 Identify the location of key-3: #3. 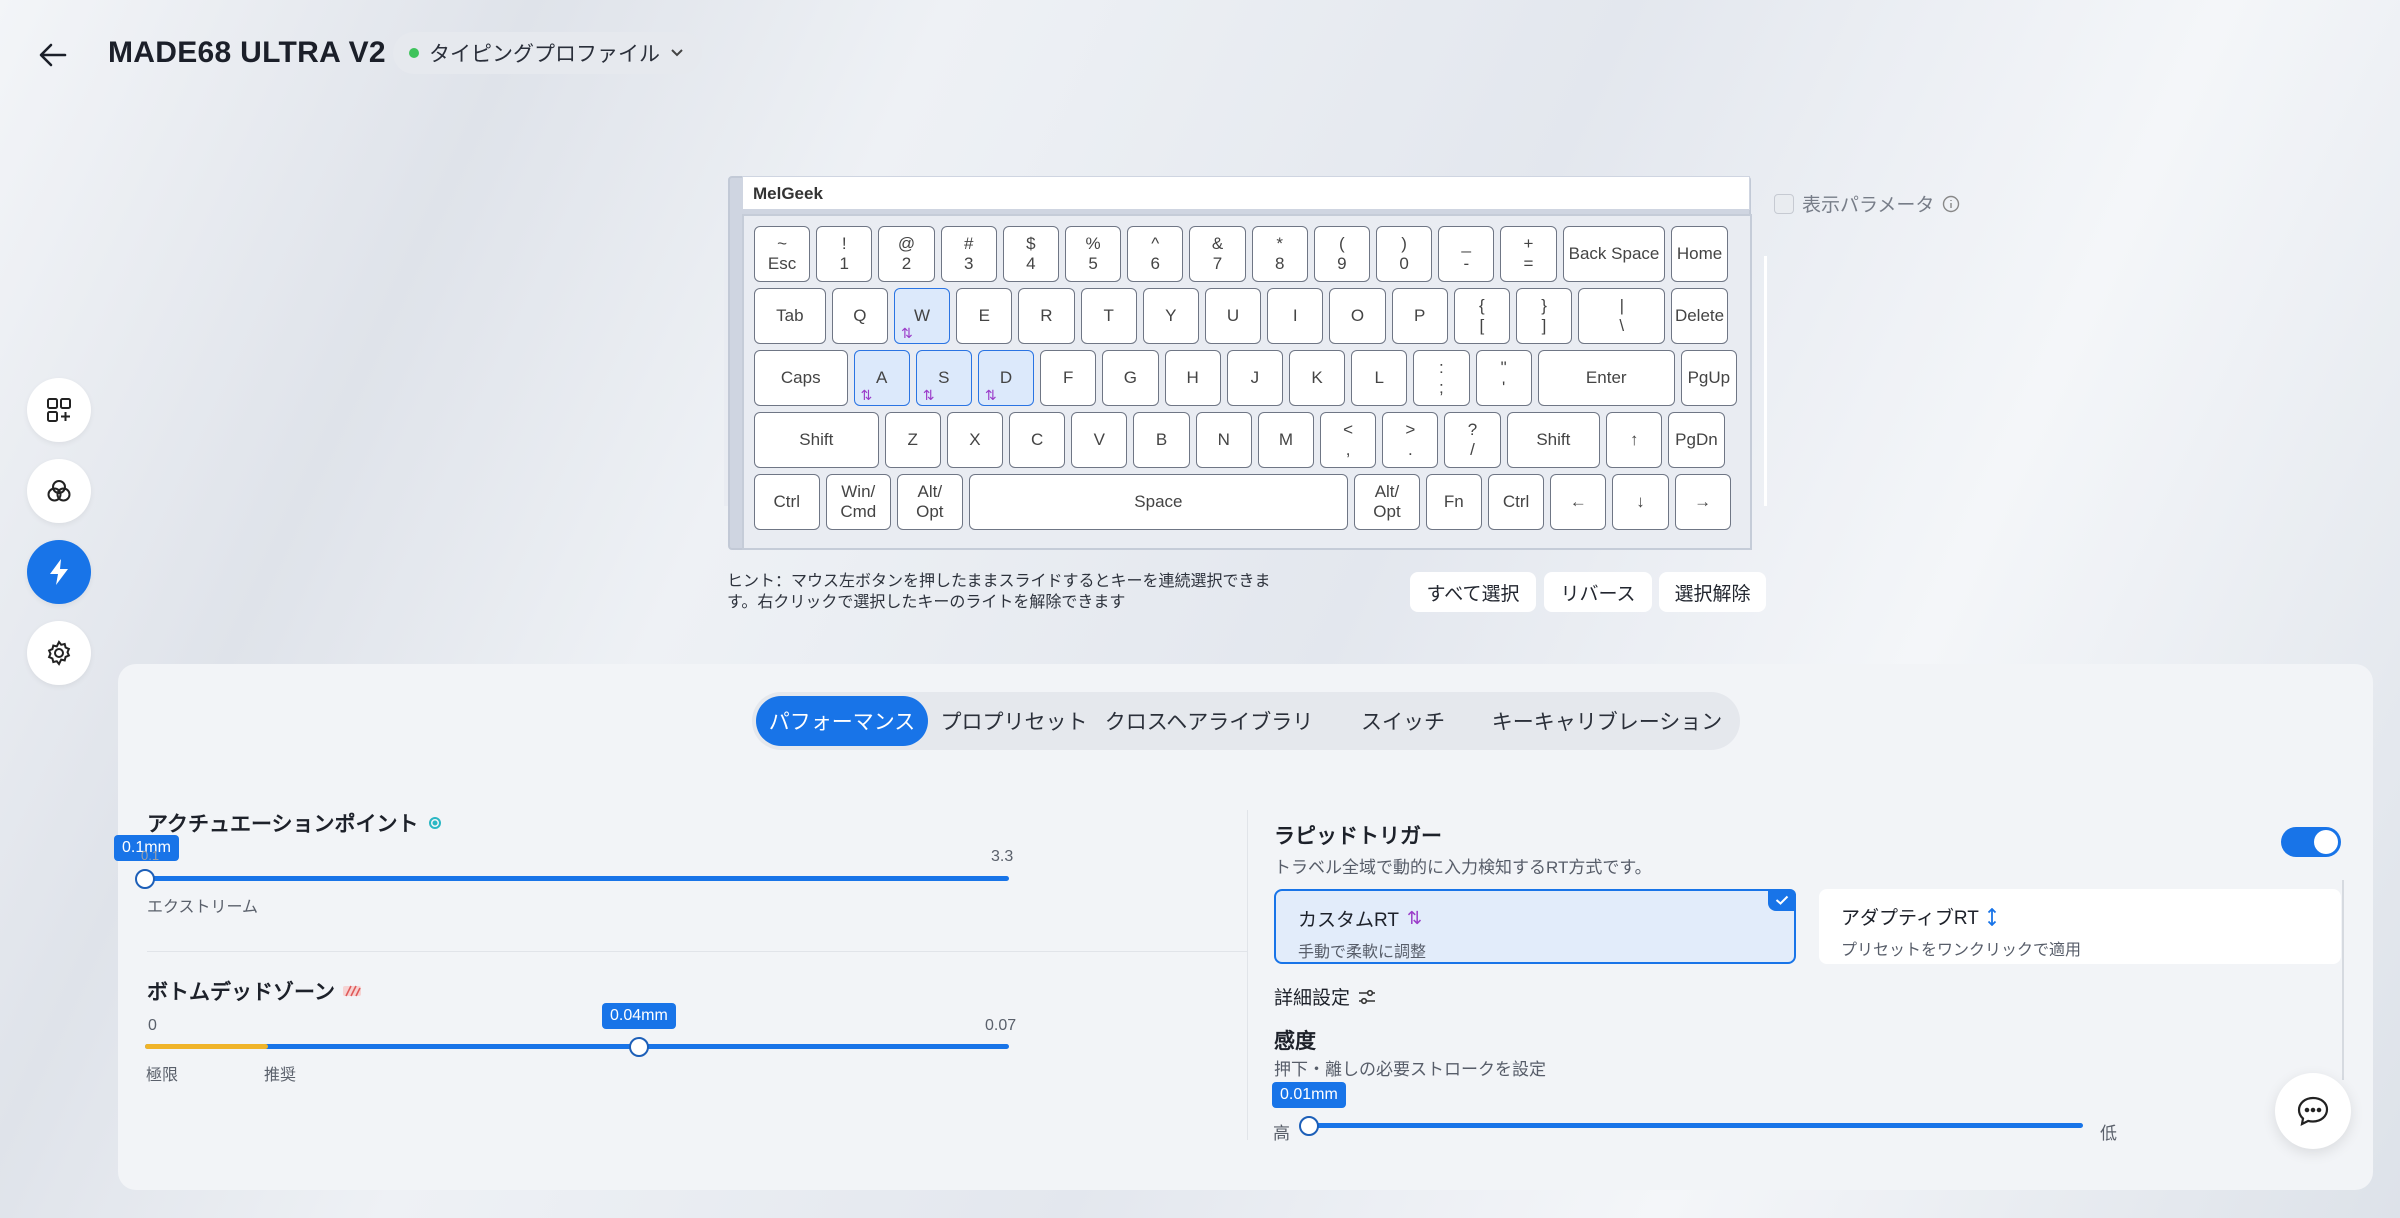
(968, 254).